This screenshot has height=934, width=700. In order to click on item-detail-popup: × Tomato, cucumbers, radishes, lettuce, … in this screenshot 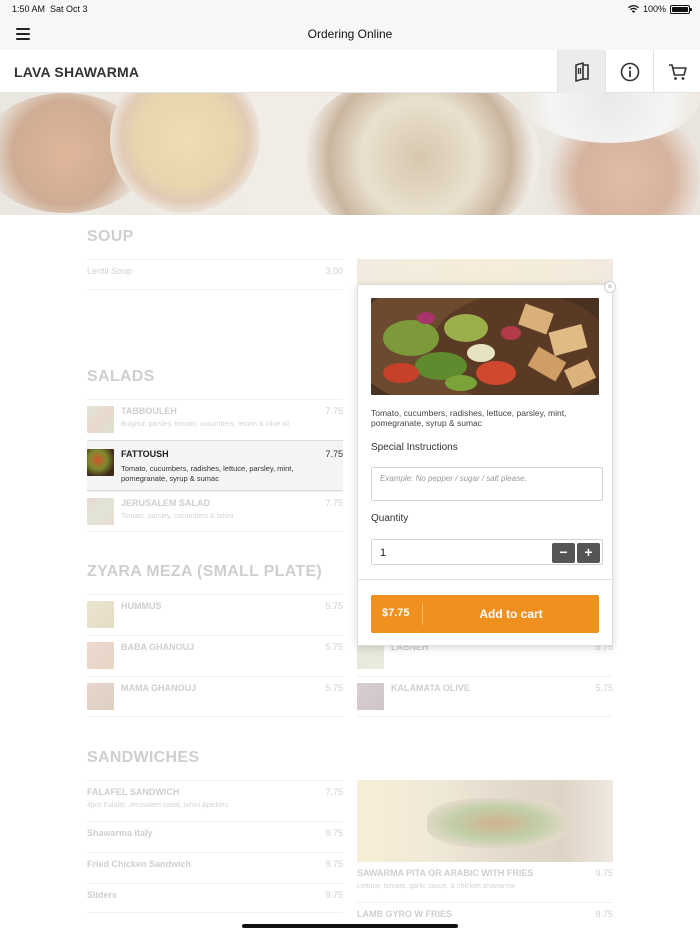, I will do `click(486, 463)`.